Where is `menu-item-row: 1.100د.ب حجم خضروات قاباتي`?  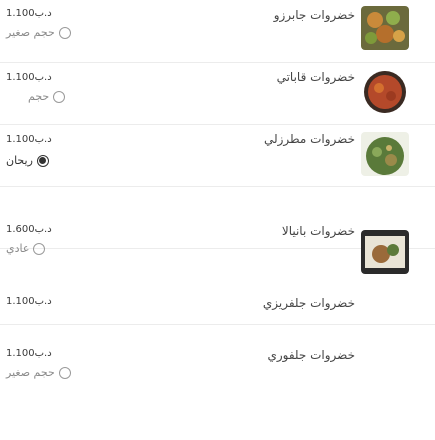
menu-item-row: 1.100د.ب حجم خضروات قاباتي is located at coordinates (217, 93).